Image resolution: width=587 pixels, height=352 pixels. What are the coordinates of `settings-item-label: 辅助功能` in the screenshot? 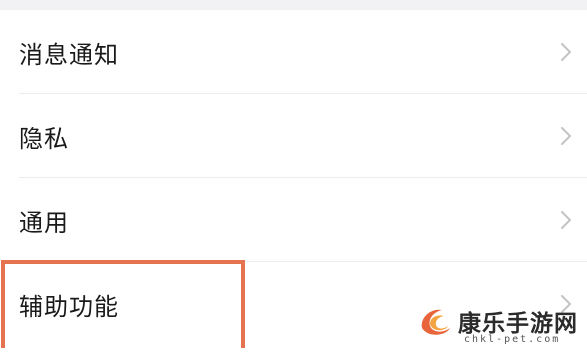 It's located at (69, 306).